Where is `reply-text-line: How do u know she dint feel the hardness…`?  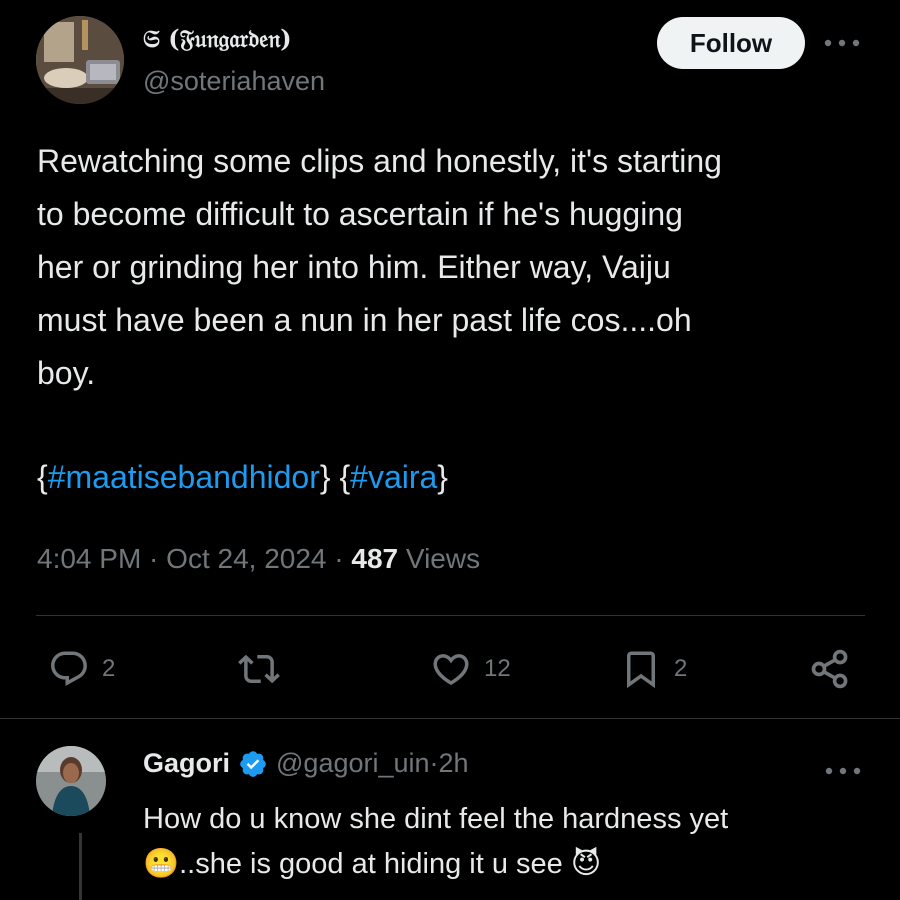
reply-text-line: How do u know she dint feel the hardness… is located at coordinates (436, 819).